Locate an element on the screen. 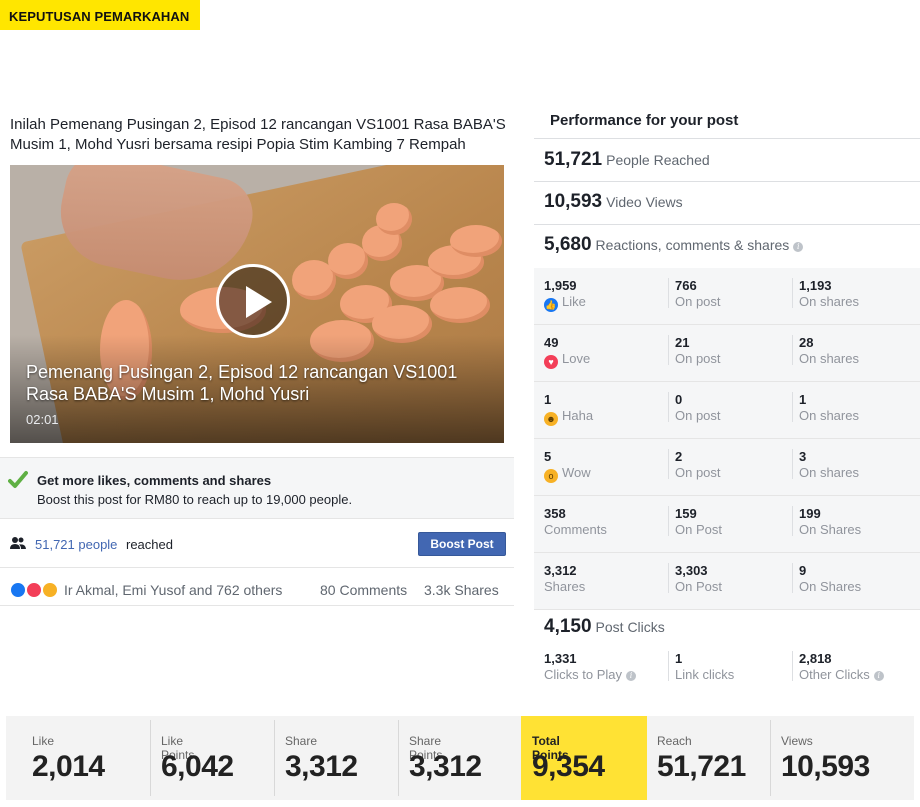  video-views-metric: 10,593 Video Views is located at coordinates (613, 202).